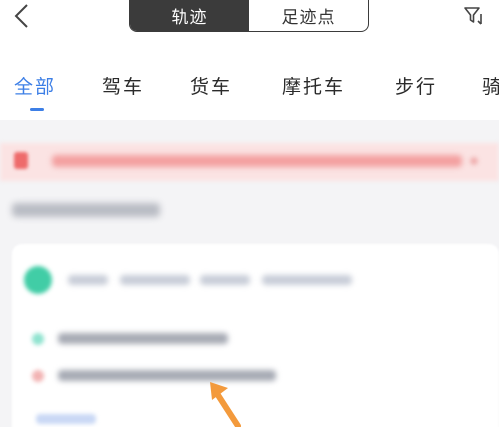 The image size is (499, 427). What do you see at coordinates (308, 15) in the screenshot?
I see `tab-footprint-points: 足迹点` at bounding box center [308, 15].